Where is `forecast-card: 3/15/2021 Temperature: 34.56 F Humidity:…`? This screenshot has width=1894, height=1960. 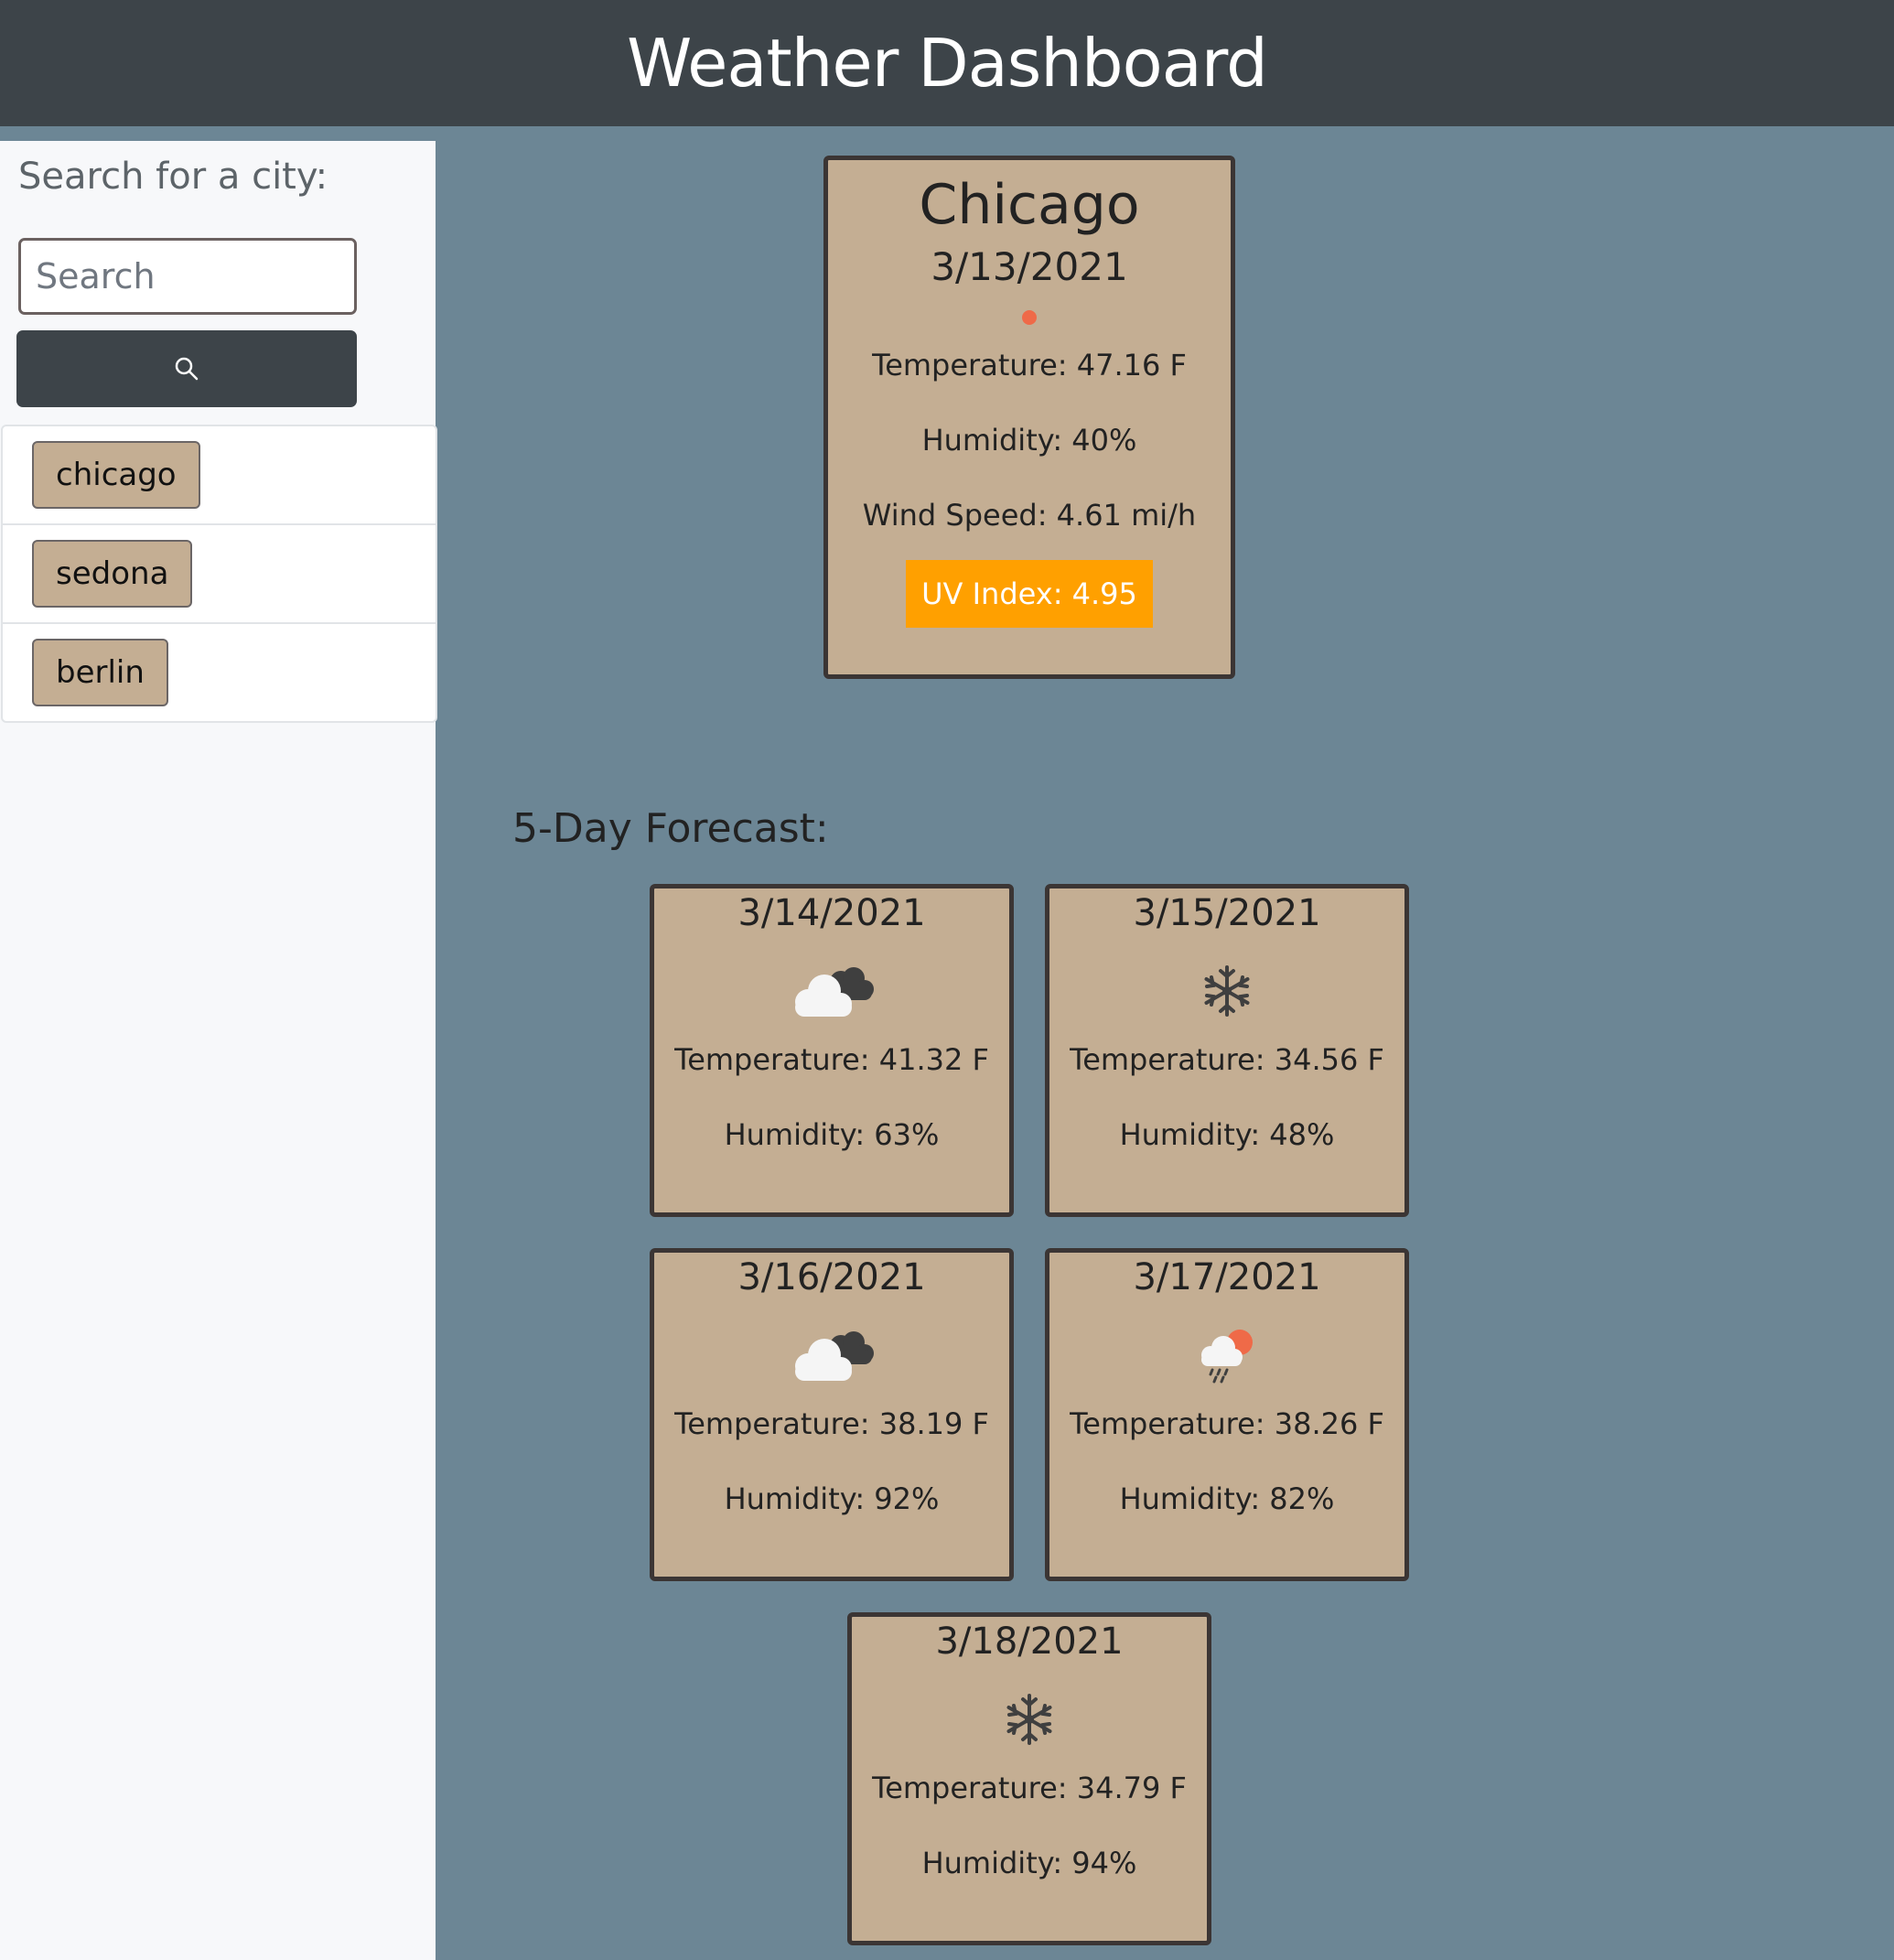
forecast-card: 3/15/2021 Temperature: 34.56 F Humidity:… is located at coordinates (1227, 1050).